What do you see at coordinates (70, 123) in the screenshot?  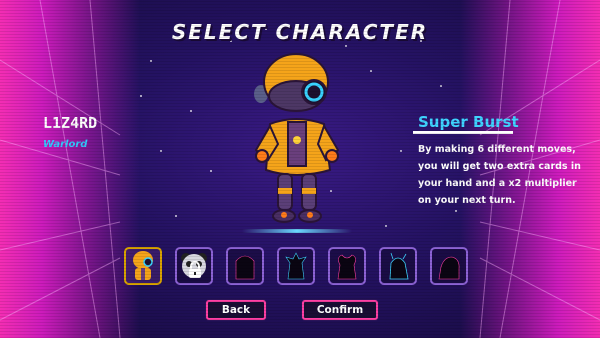 I see `character-name: L1Z4RD` at bounding box center [70, 123].